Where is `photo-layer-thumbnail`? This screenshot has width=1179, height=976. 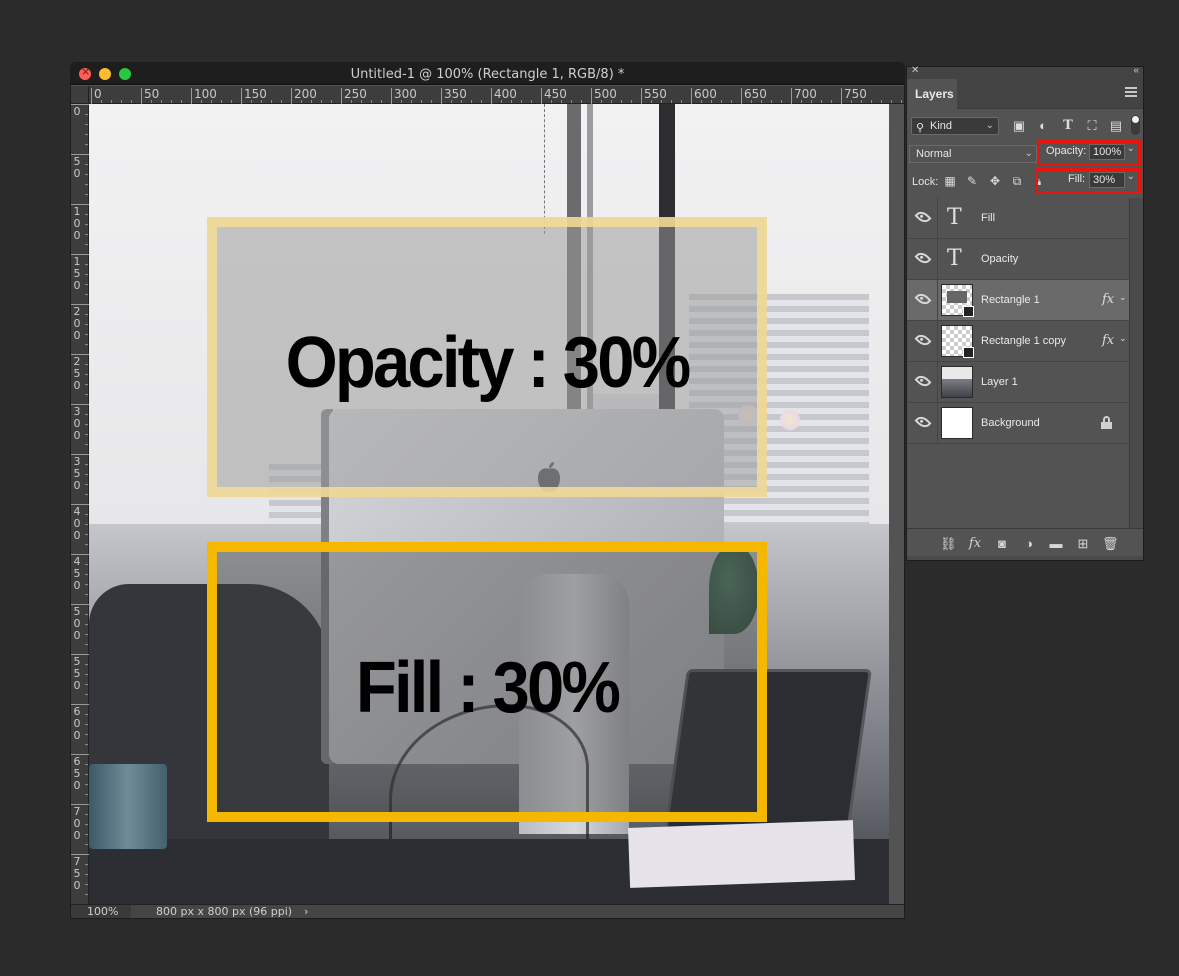 photo-layer-thumbnail is located at coordinates (957, 382).